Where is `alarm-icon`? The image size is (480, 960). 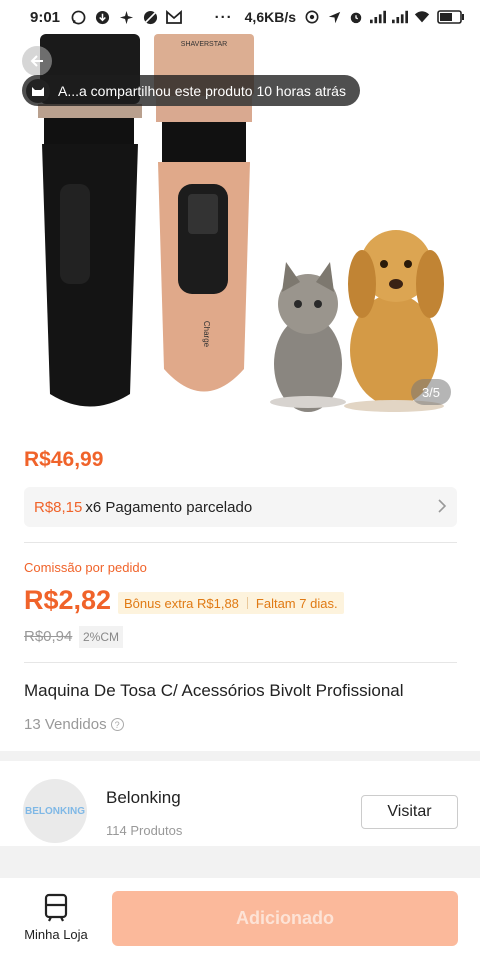 alarm-icon is located at coordinates (356, 17).